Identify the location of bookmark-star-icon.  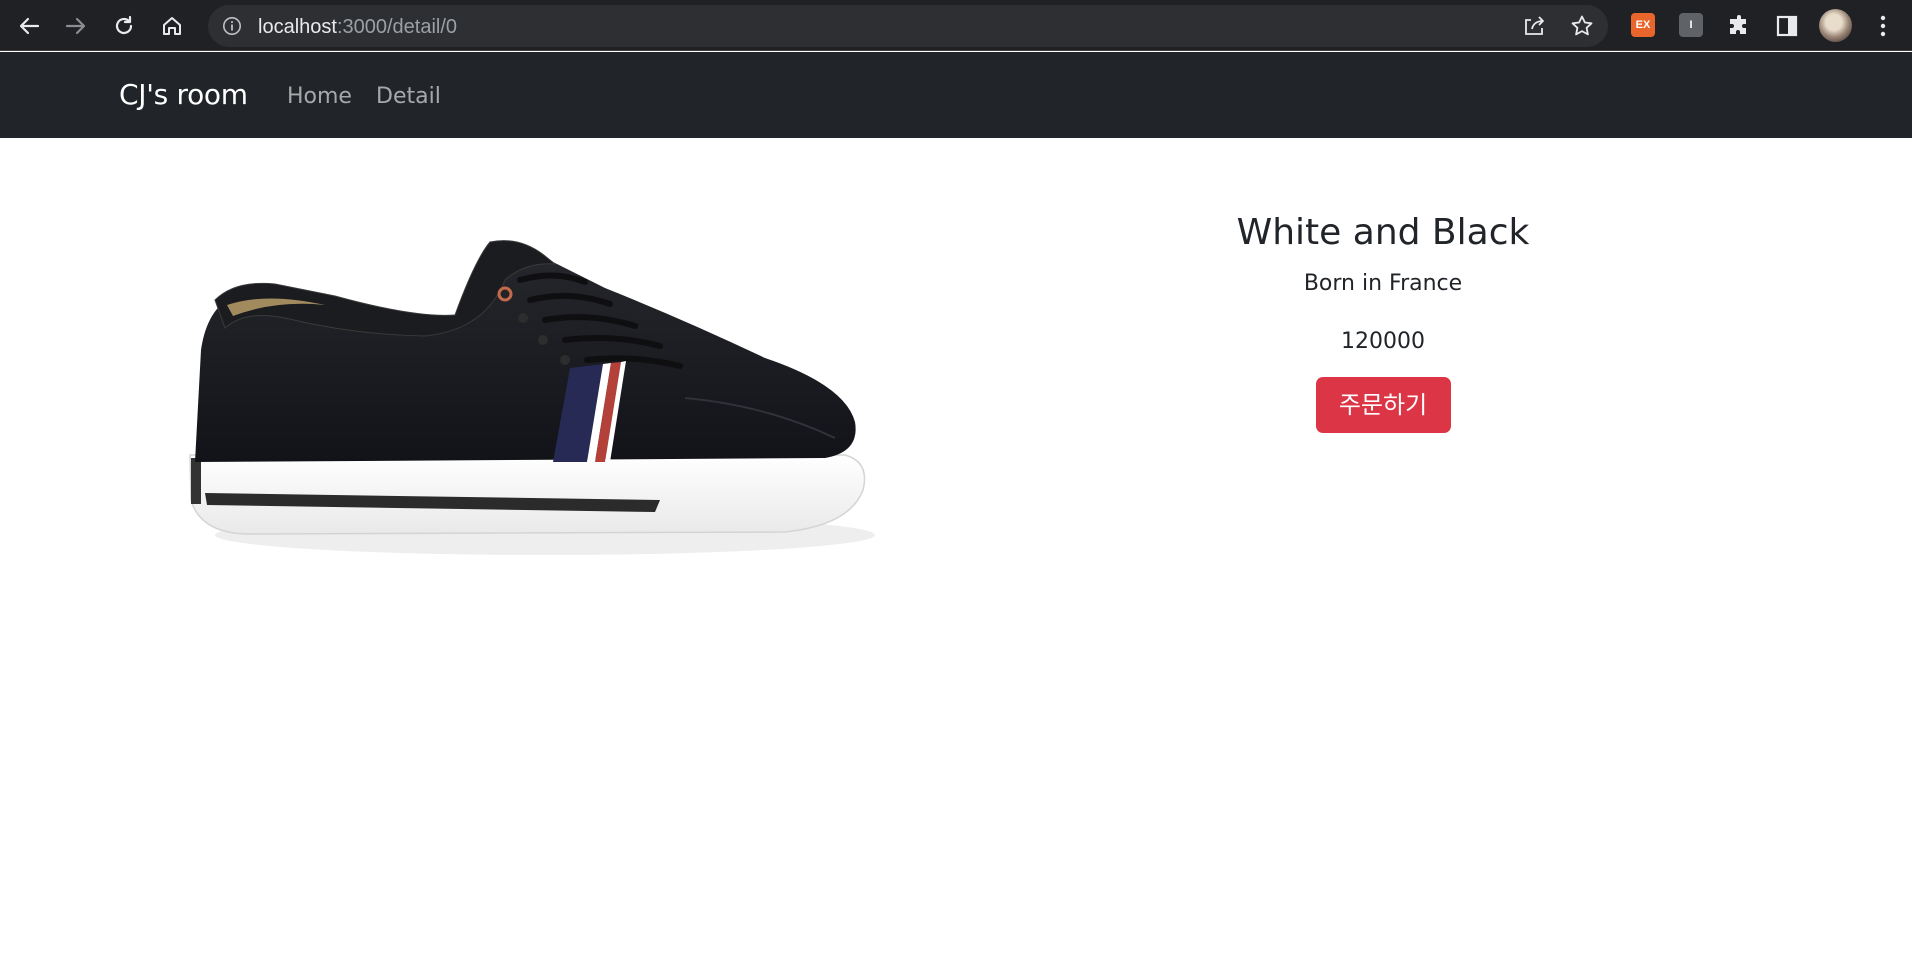
(1582, 28).